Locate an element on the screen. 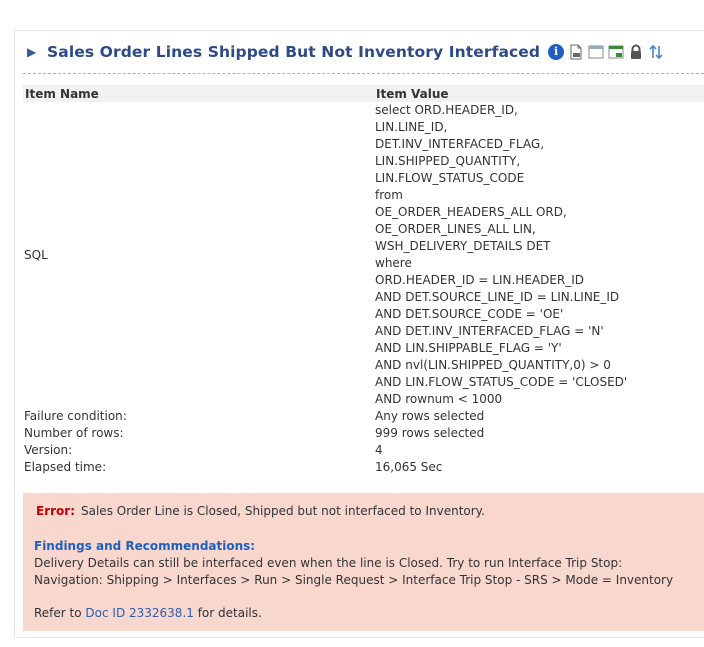 This screenshot has height=647, width=704. item-name: Number of rows: is located at coordinates (74, 433).